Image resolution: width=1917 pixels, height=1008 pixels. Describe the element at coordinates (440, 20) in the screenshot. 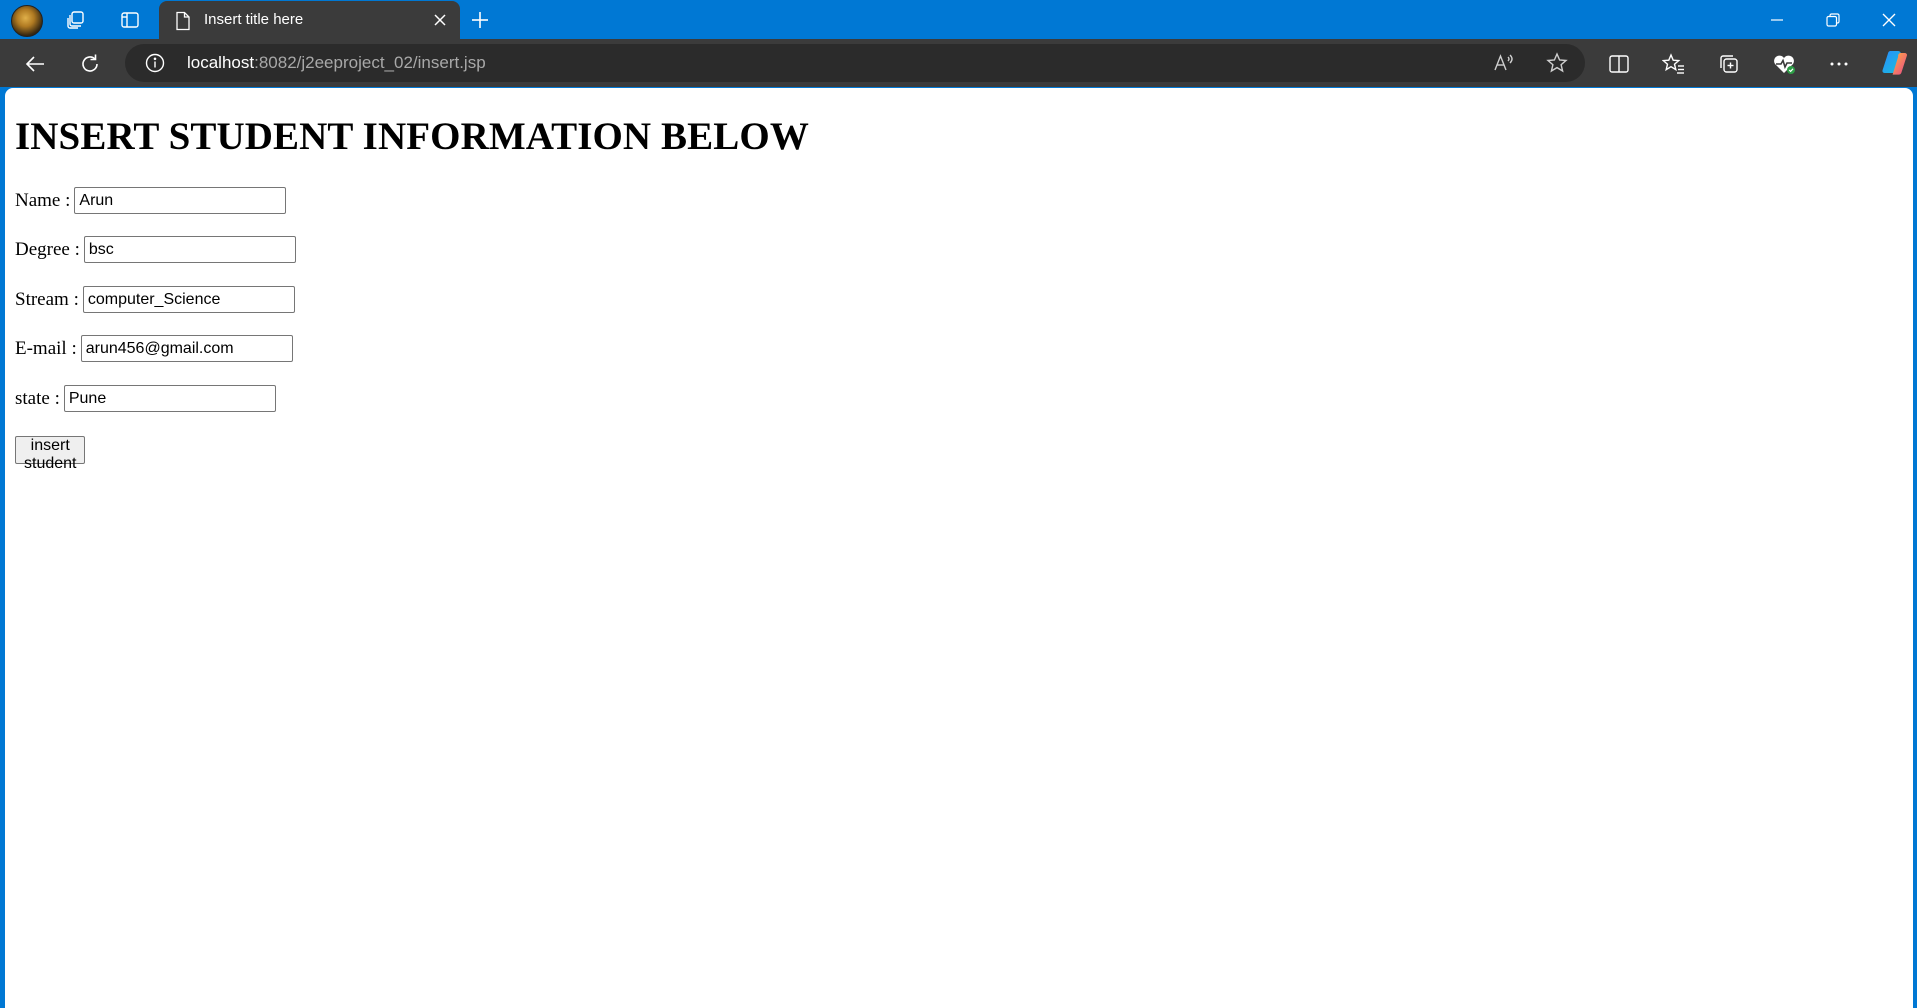

I see `close-icon` at that location.